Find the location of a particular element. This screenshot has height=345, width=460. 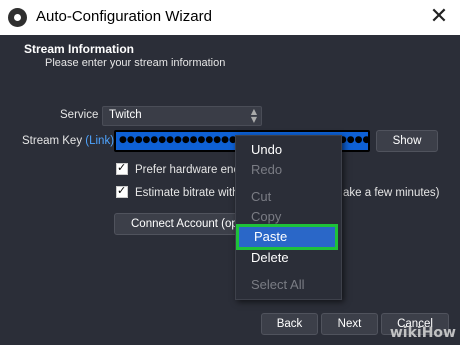

title-bar: Auto-Configuration Wizard ✕ is located at coordinates (230, 17).